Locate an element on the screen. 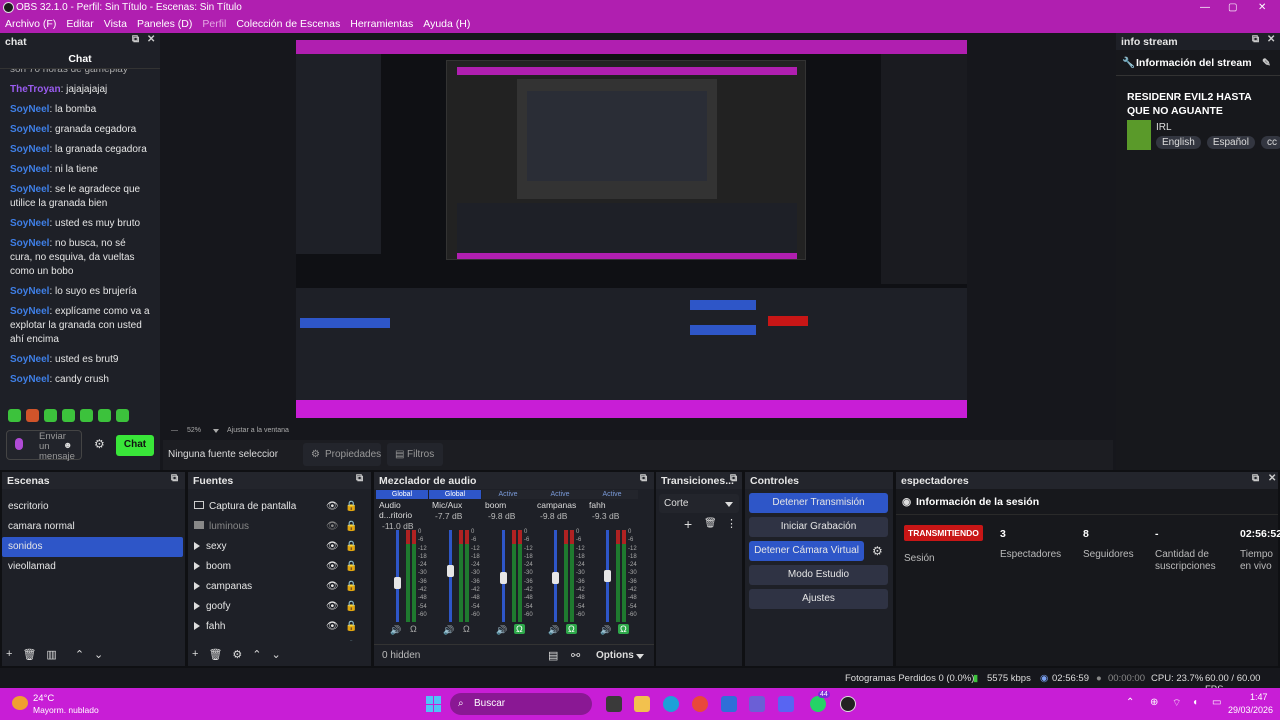 Image resolution: width=1280 pixels, height=720 pixels. menu-tools: Herramientas is located at coordinates (381, 24).